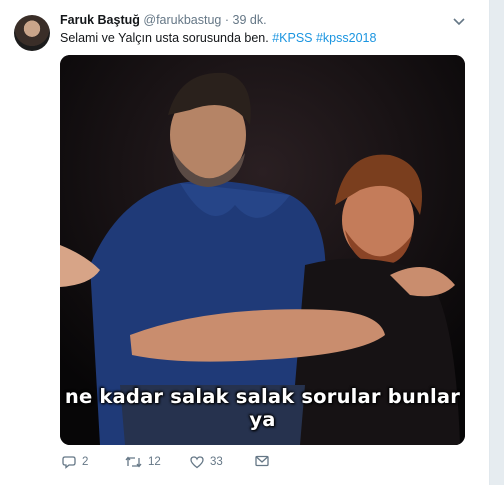 The height and width of the screenshot is (485, 504). What do you see at coordinates (85, 462) in the screenshot?
I see `reply-count: 2` at bounding box center [85, 462].